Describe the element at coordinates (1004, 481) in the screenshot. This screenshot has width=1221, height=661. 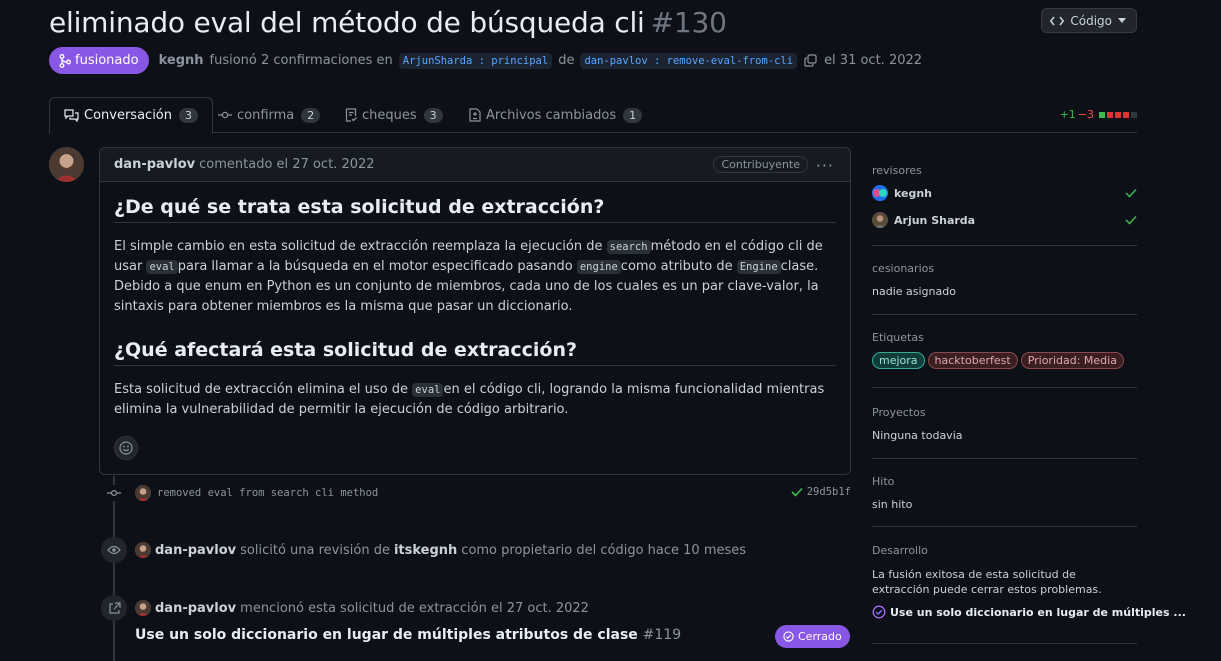
I see `sidebar-section-title: Hito` at that location.